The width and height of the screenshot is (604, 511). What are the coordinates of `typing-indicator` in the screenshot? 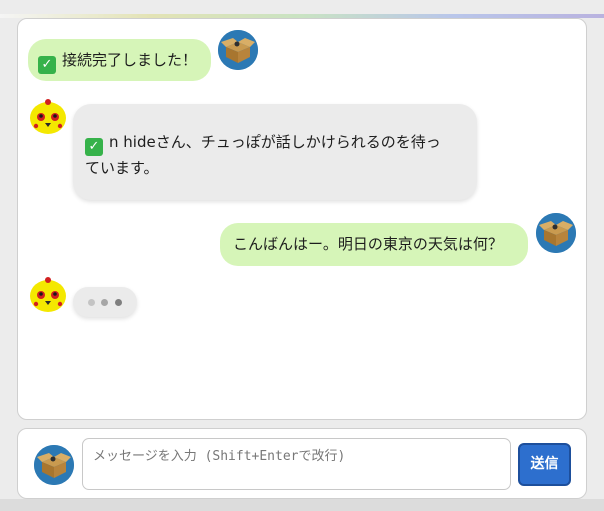 It's located at (105, 302).